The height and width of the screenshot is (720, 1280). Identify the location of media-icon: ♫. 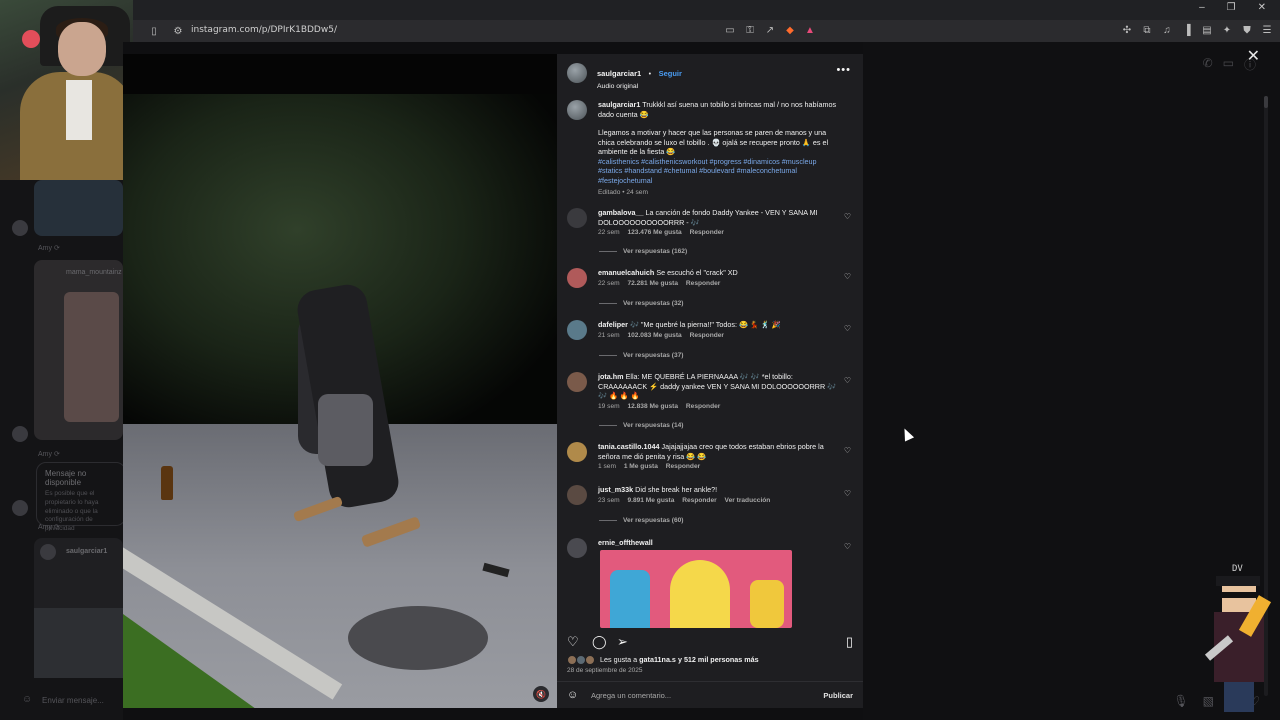
(1167, 30).